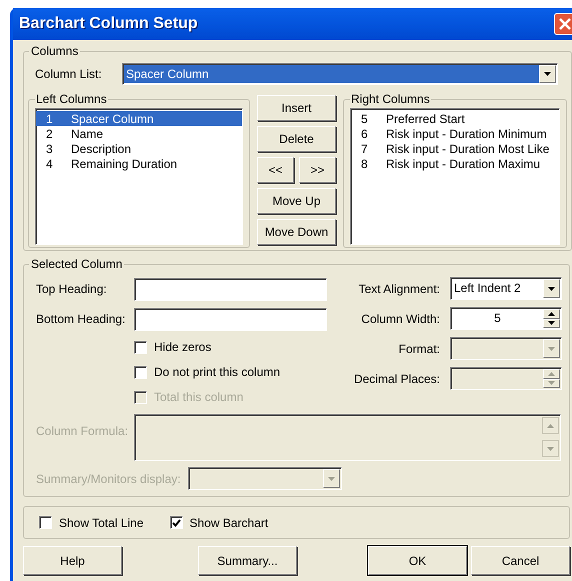 The image size is (572, 581). I want to click on list-item: 5 Preferred Start, so click(455, 118).